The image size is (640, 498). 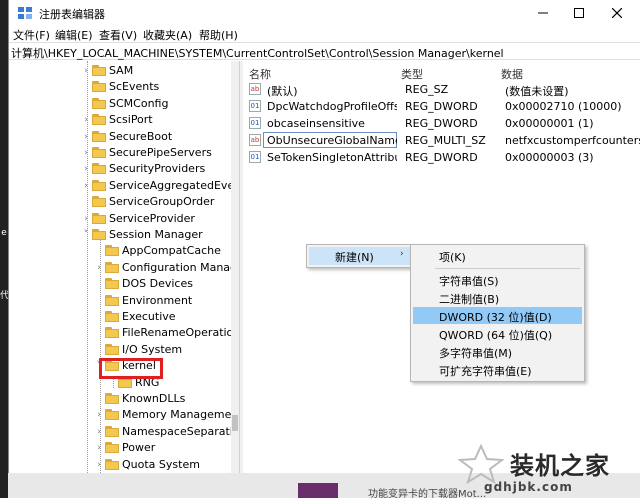 What do you see at coordinates (124, 333) in the screenshot?
I see `tree-item: FileRenameOperation` at bounding box center [124, 333].